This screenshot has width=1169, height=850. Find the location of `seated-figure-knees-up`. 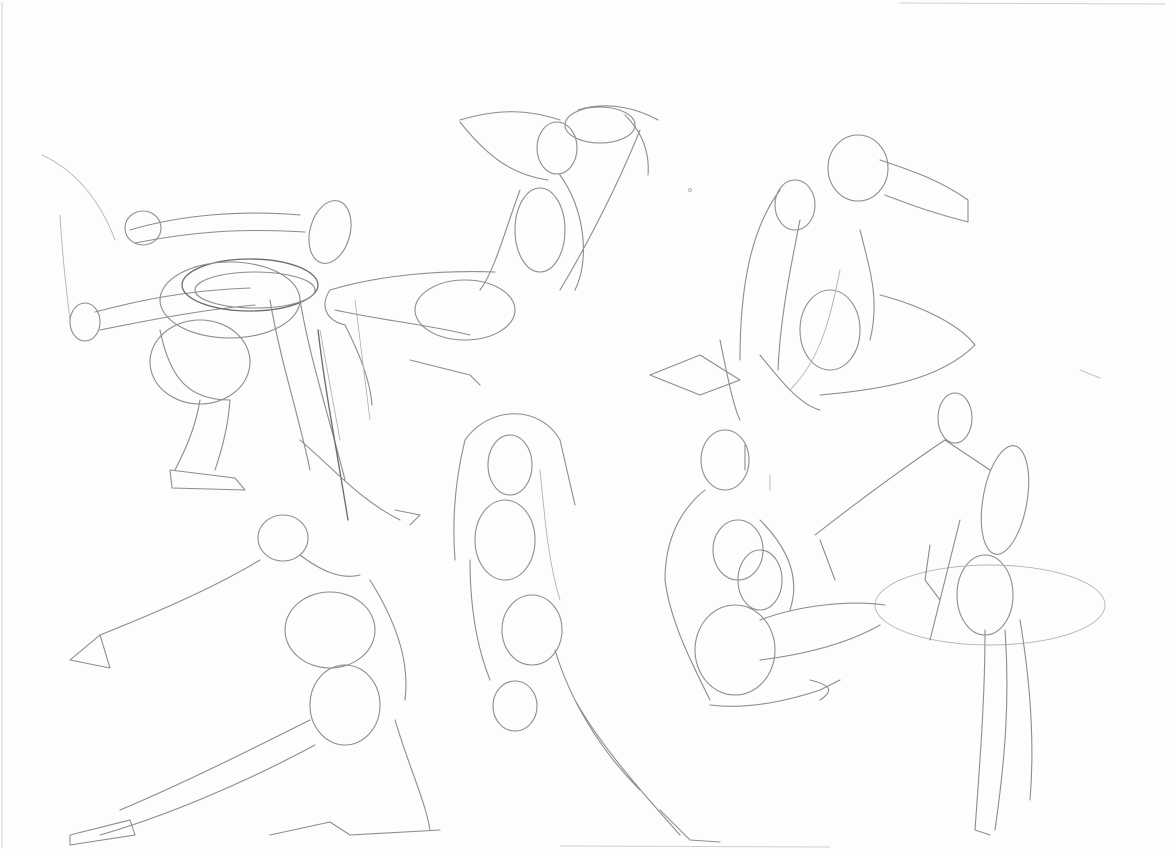

seated-figure-knees-up is located at coordinates (775, 568).